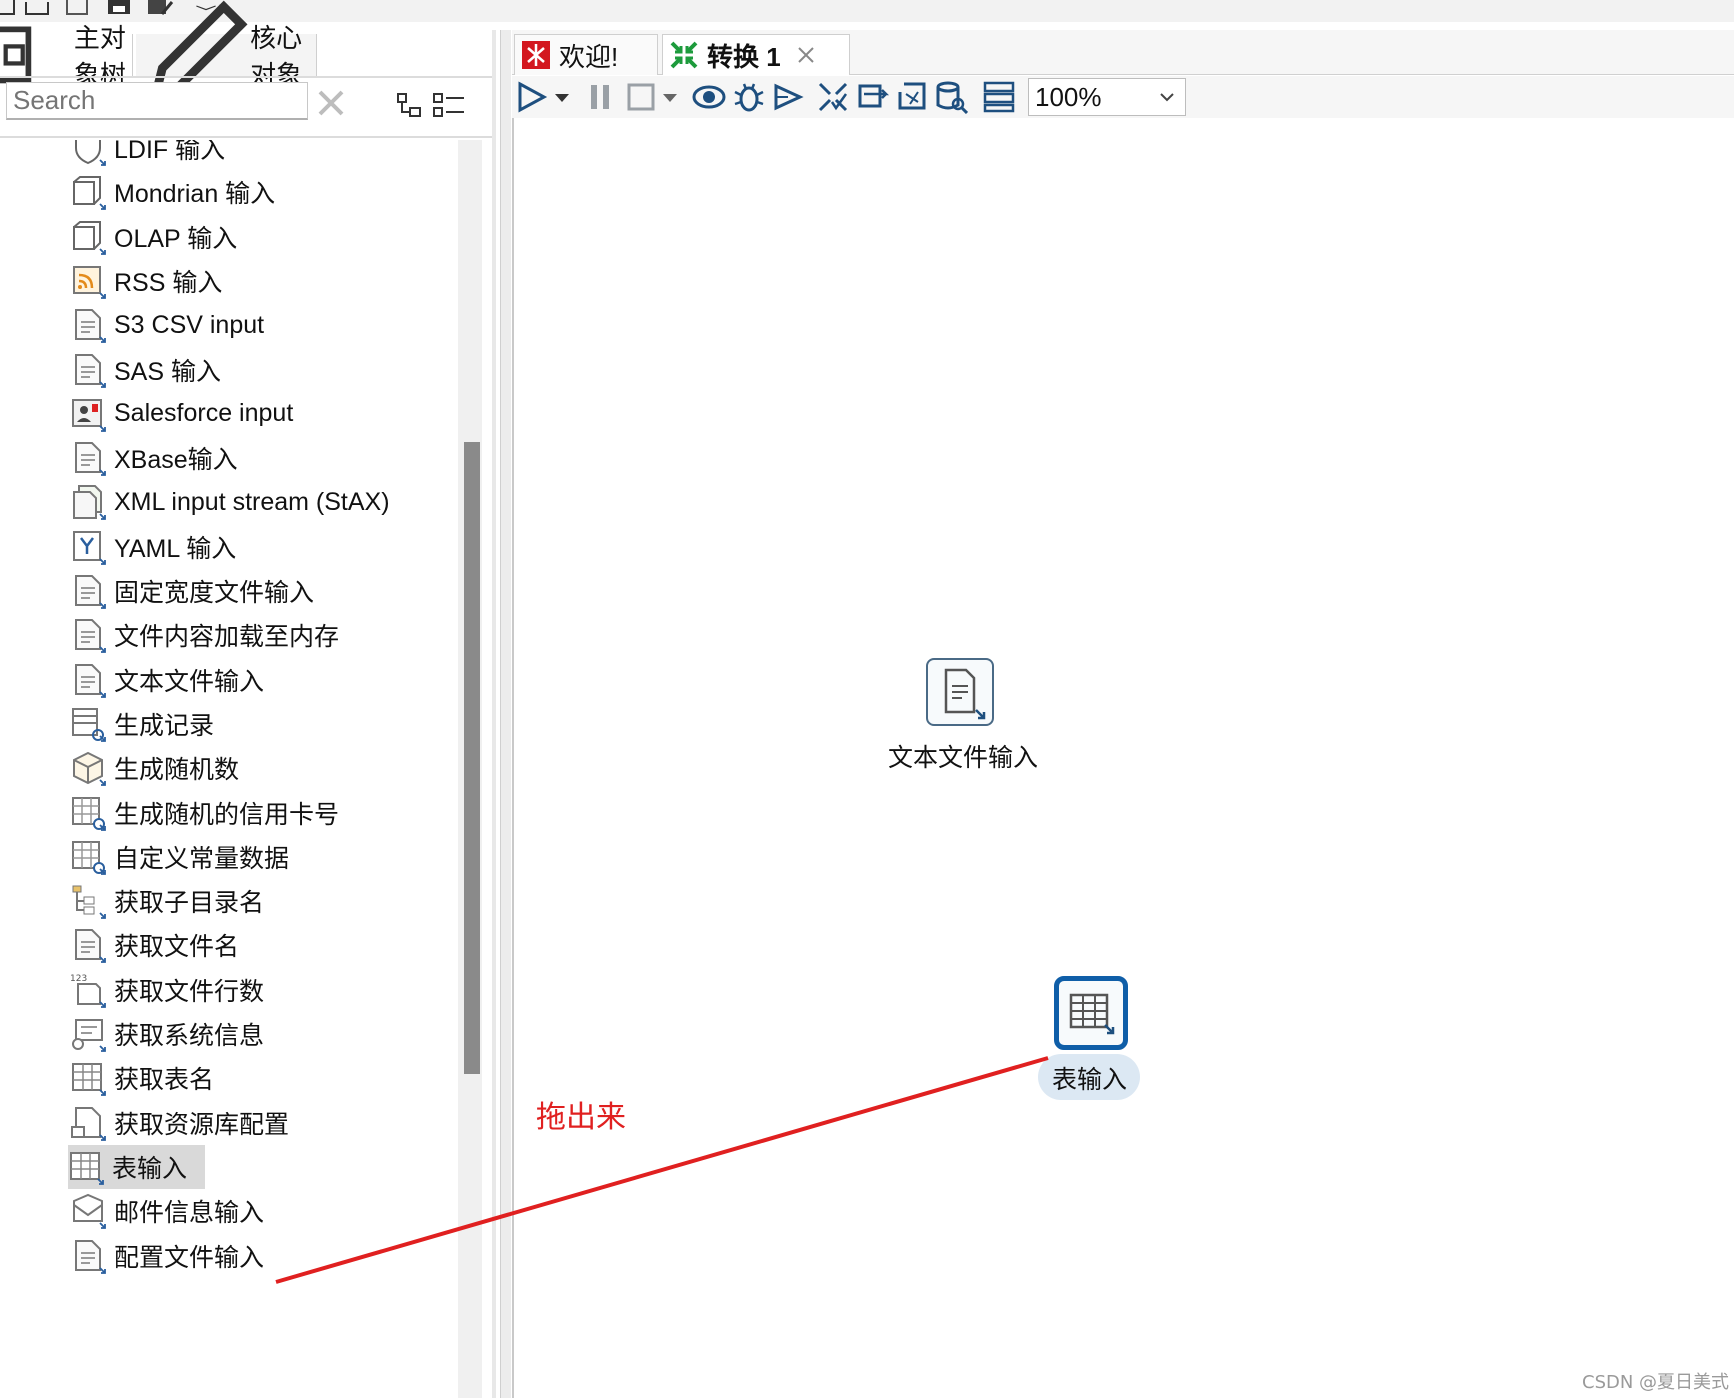  I want to click on tree-item: Mondrian 输入, so click(172, 192).